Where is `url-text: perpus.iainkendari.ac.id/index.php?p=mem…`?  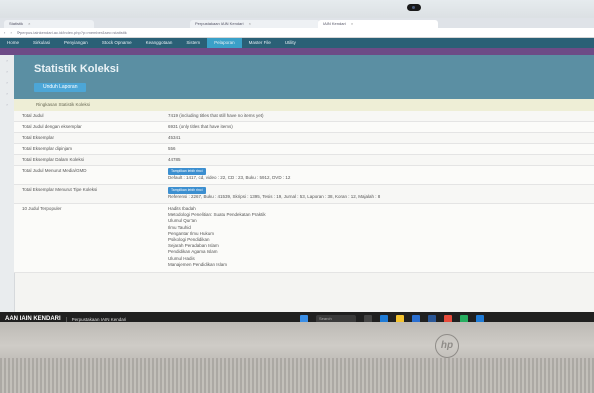
url-text: perpus.iainkendari.ac.id/index.php?p=mem… is located at coordinates (170, 32).